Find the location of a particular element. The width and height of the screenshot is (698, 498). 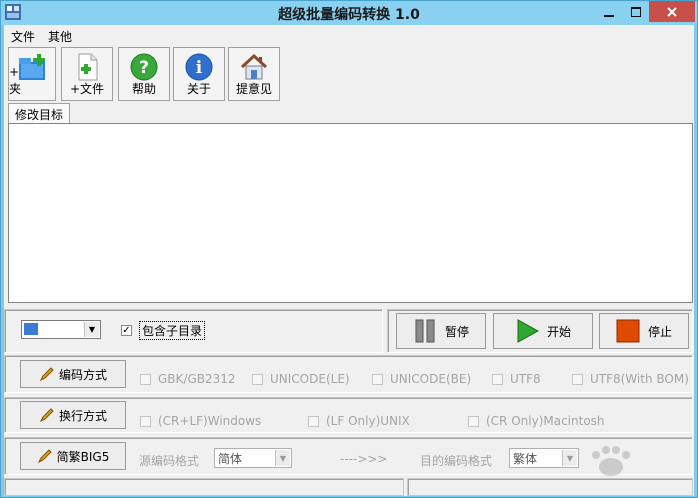

status-bar-right is located at coordinates (550, 487).